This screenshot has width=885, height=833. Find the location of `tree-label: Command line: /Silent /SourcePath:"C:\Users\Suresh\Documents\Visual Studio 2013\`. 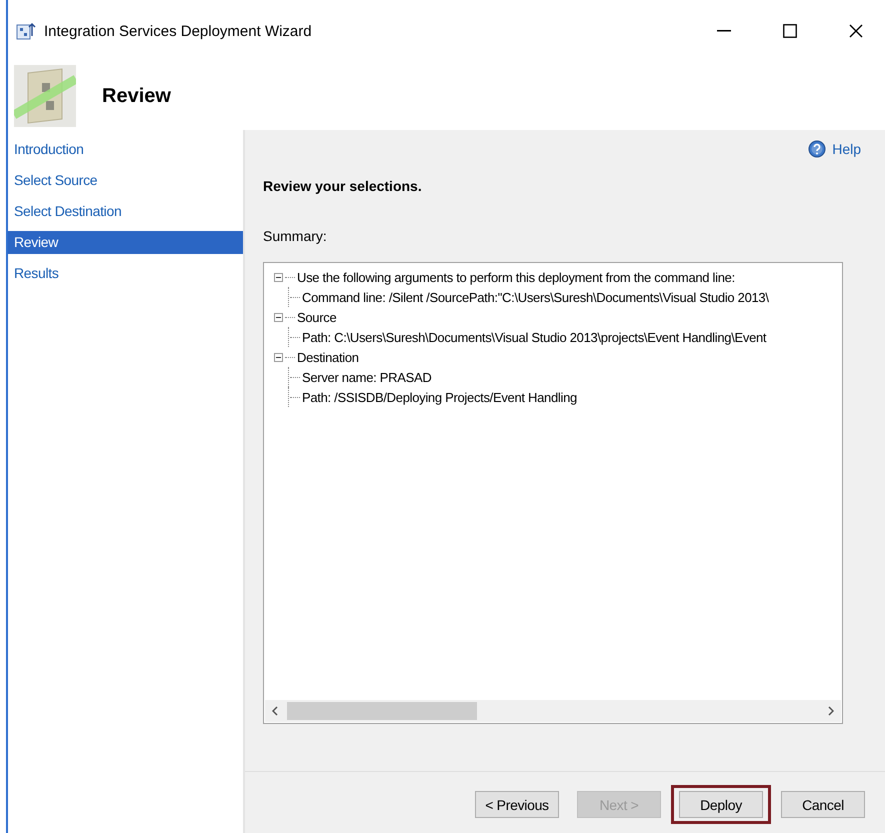

tree-label: Command line: /Silent /SourcePath:"C:\Users\Suresh\Documents\Visual Studio 2013\ is located at coordinates (535, 297).